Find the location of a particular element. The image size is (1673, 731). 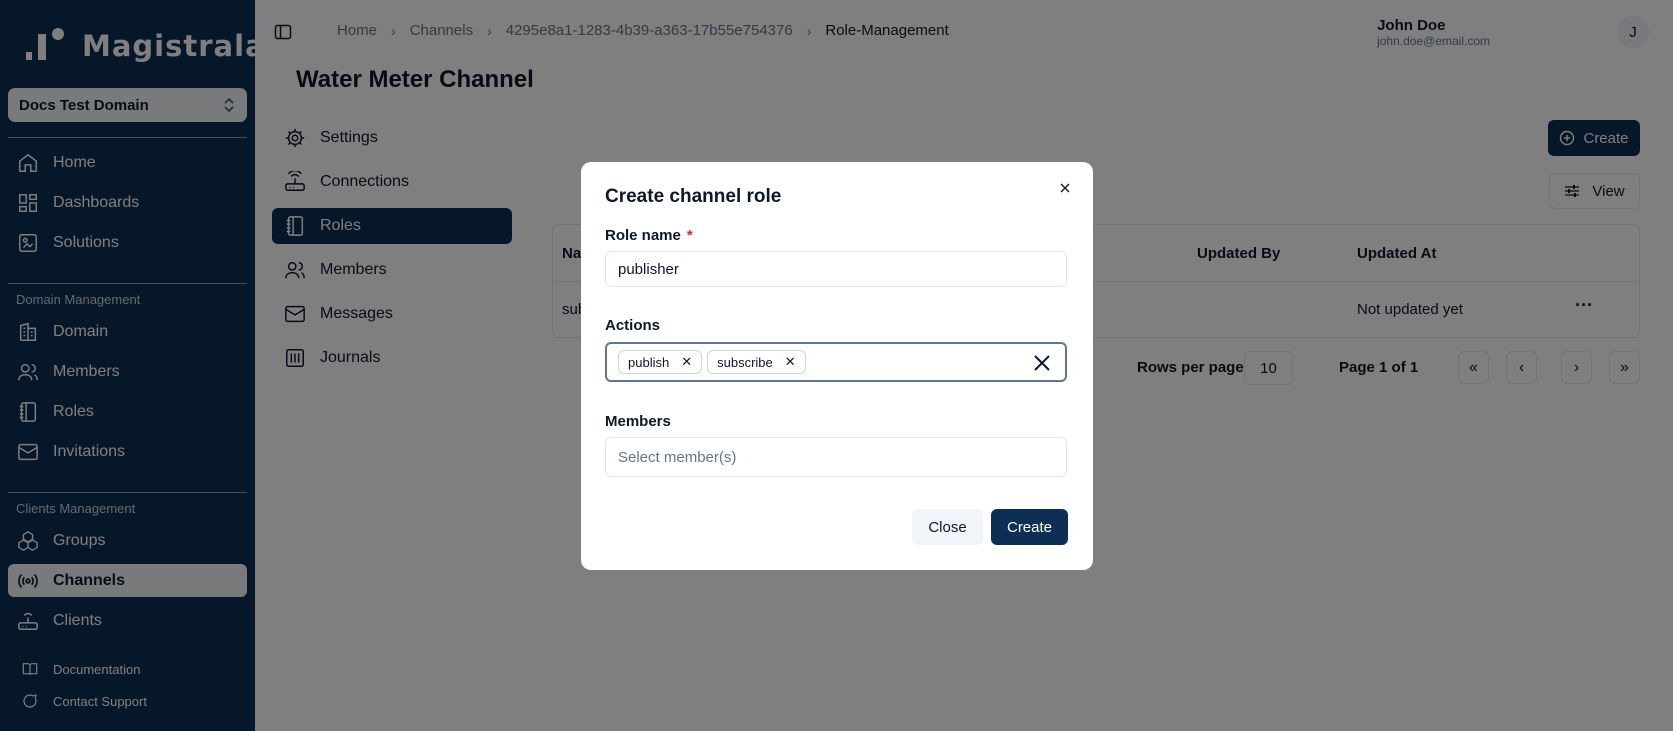

dialog-title: Create channel role is located at coordinates (693, 196).